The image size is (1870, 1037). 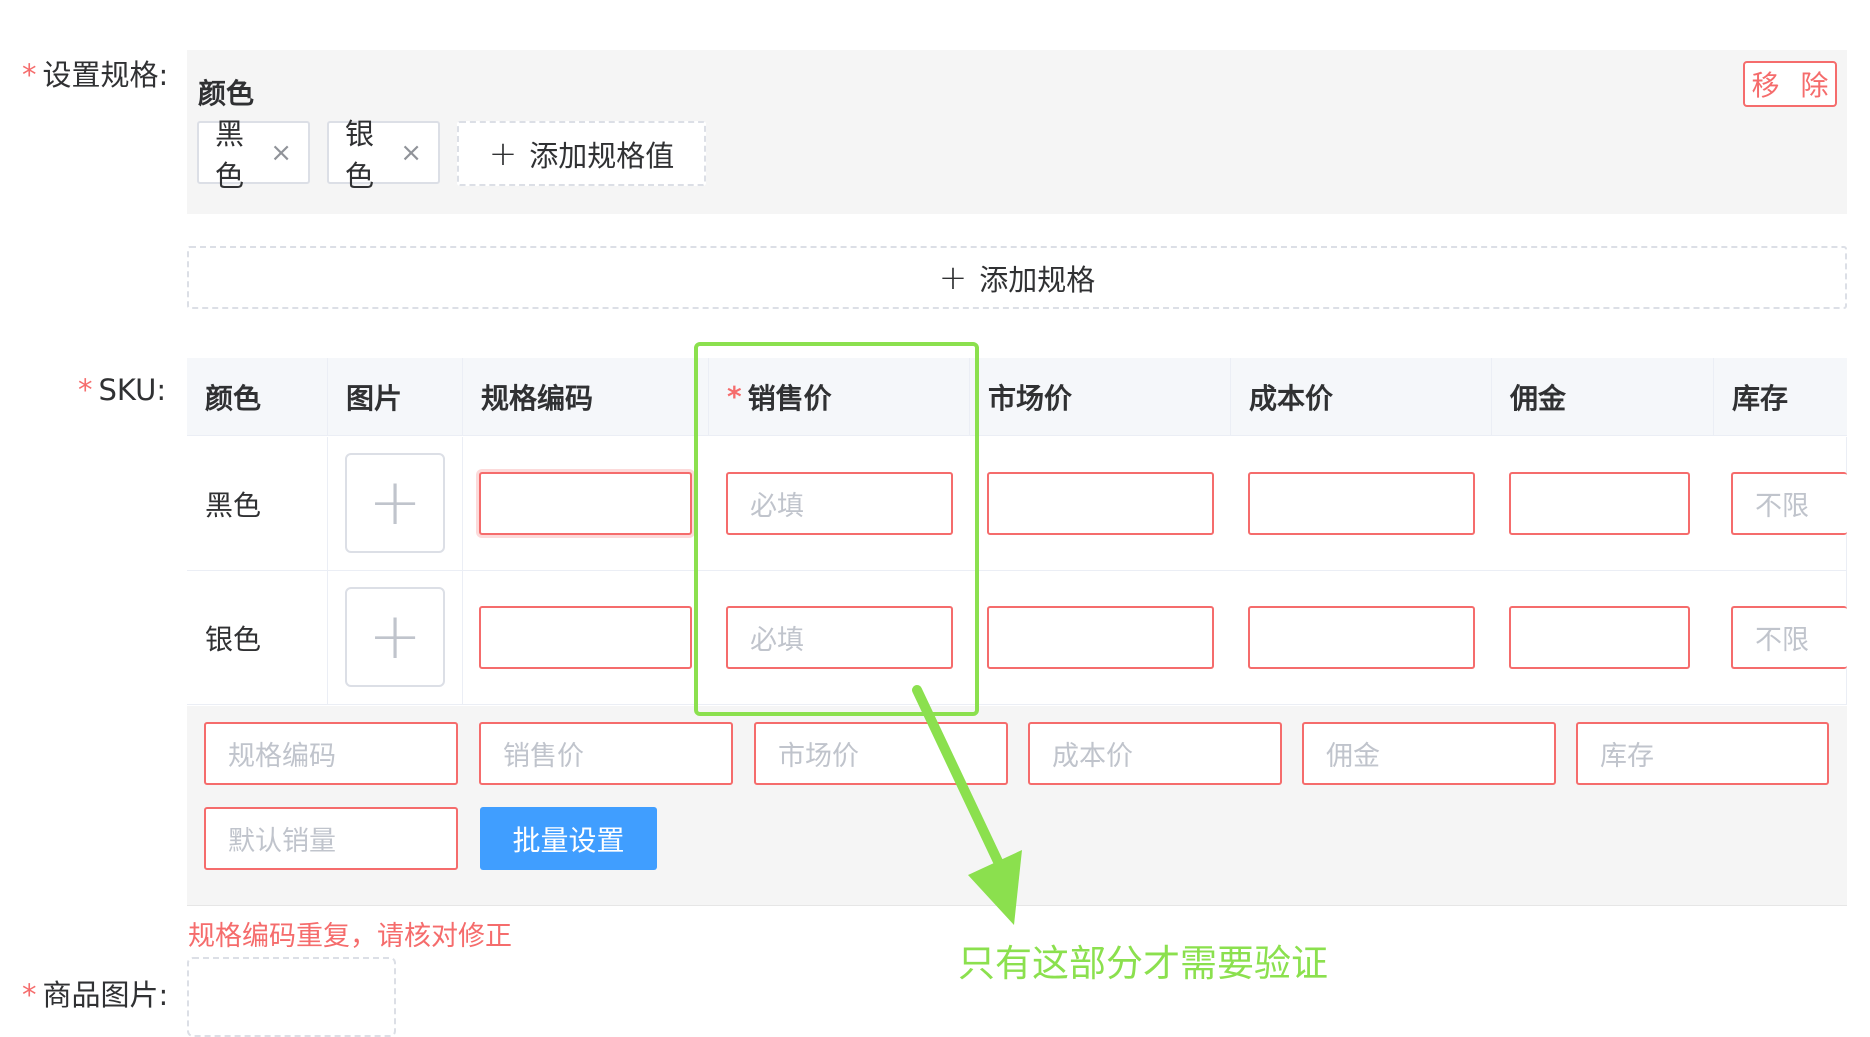 What do you see at coordinates (967, 805) in the screenshot?
I see `annotation-arrow-icon` at bounding box center [967, 805].